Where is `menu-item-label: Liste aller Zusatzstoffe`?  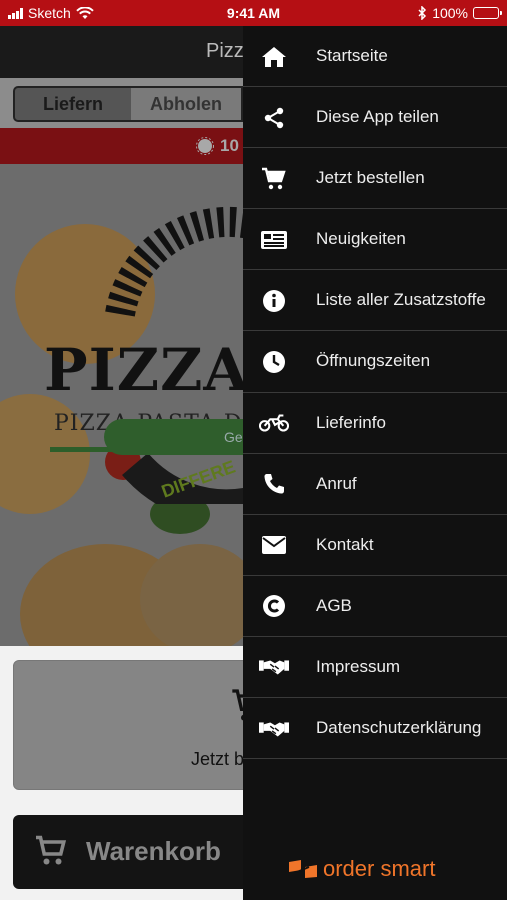 menu-item-label: Liste aller Zusatzstoffe is located at coordinates (401, 300).